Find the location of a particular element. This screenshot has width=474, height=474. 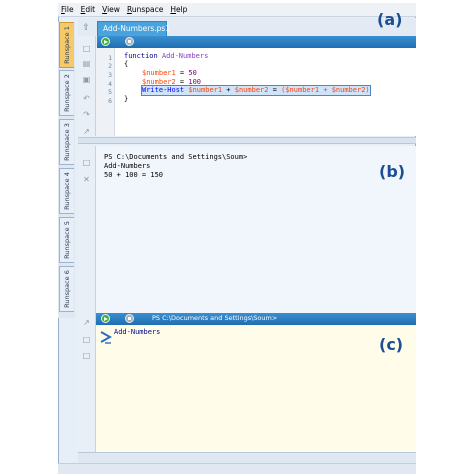

runspace-2-label: Runspace 2 is located at coordinates (67, 93).